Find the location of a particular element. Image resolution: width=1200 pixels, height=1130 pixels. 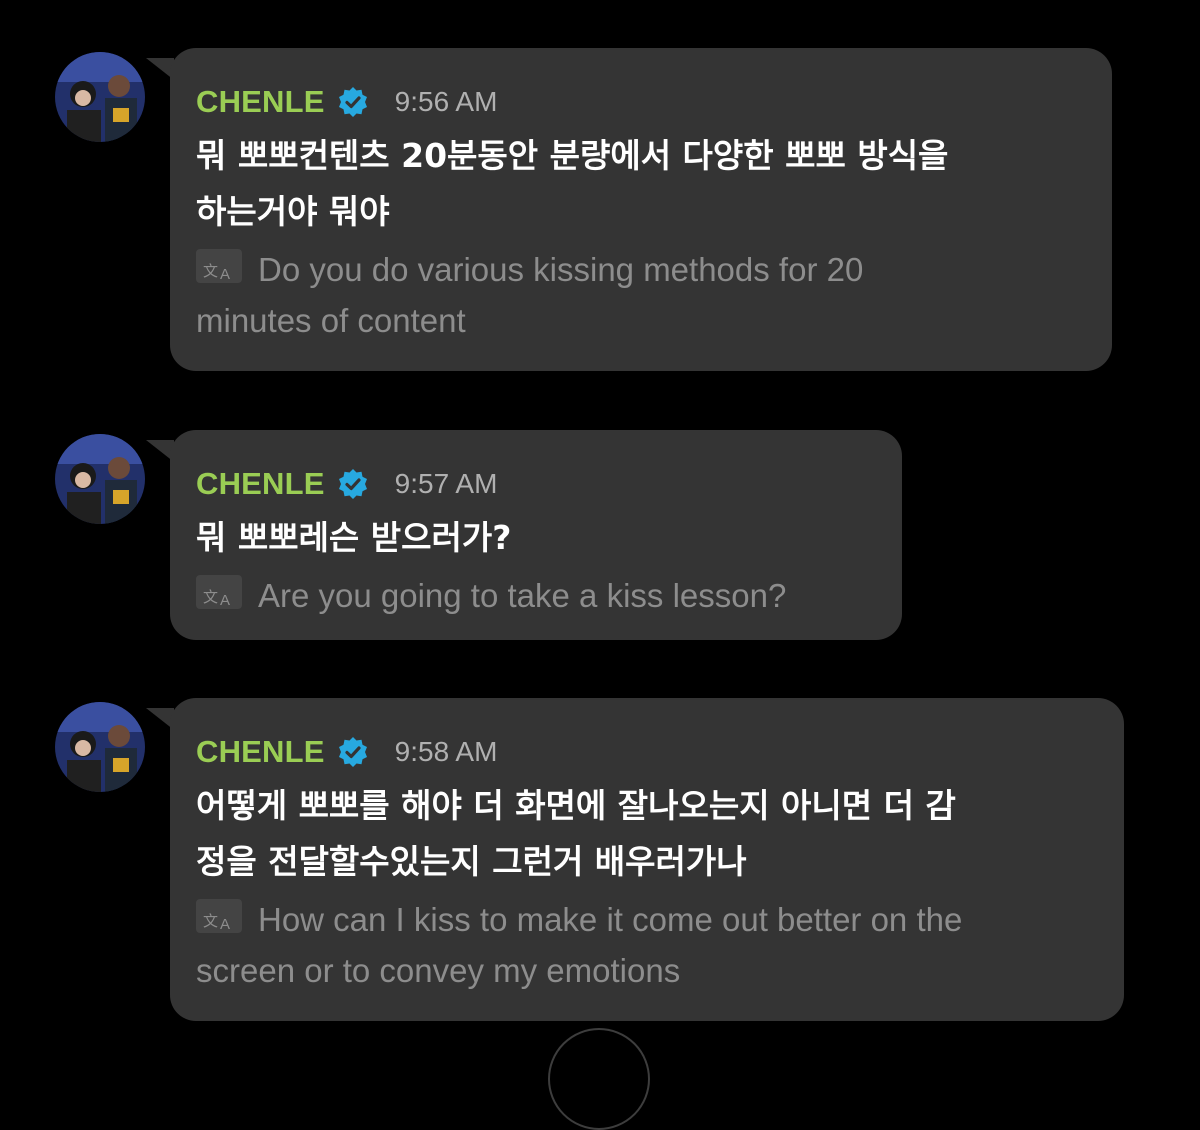

message-time: 9:57 AM is located at coordinates (446, 483).